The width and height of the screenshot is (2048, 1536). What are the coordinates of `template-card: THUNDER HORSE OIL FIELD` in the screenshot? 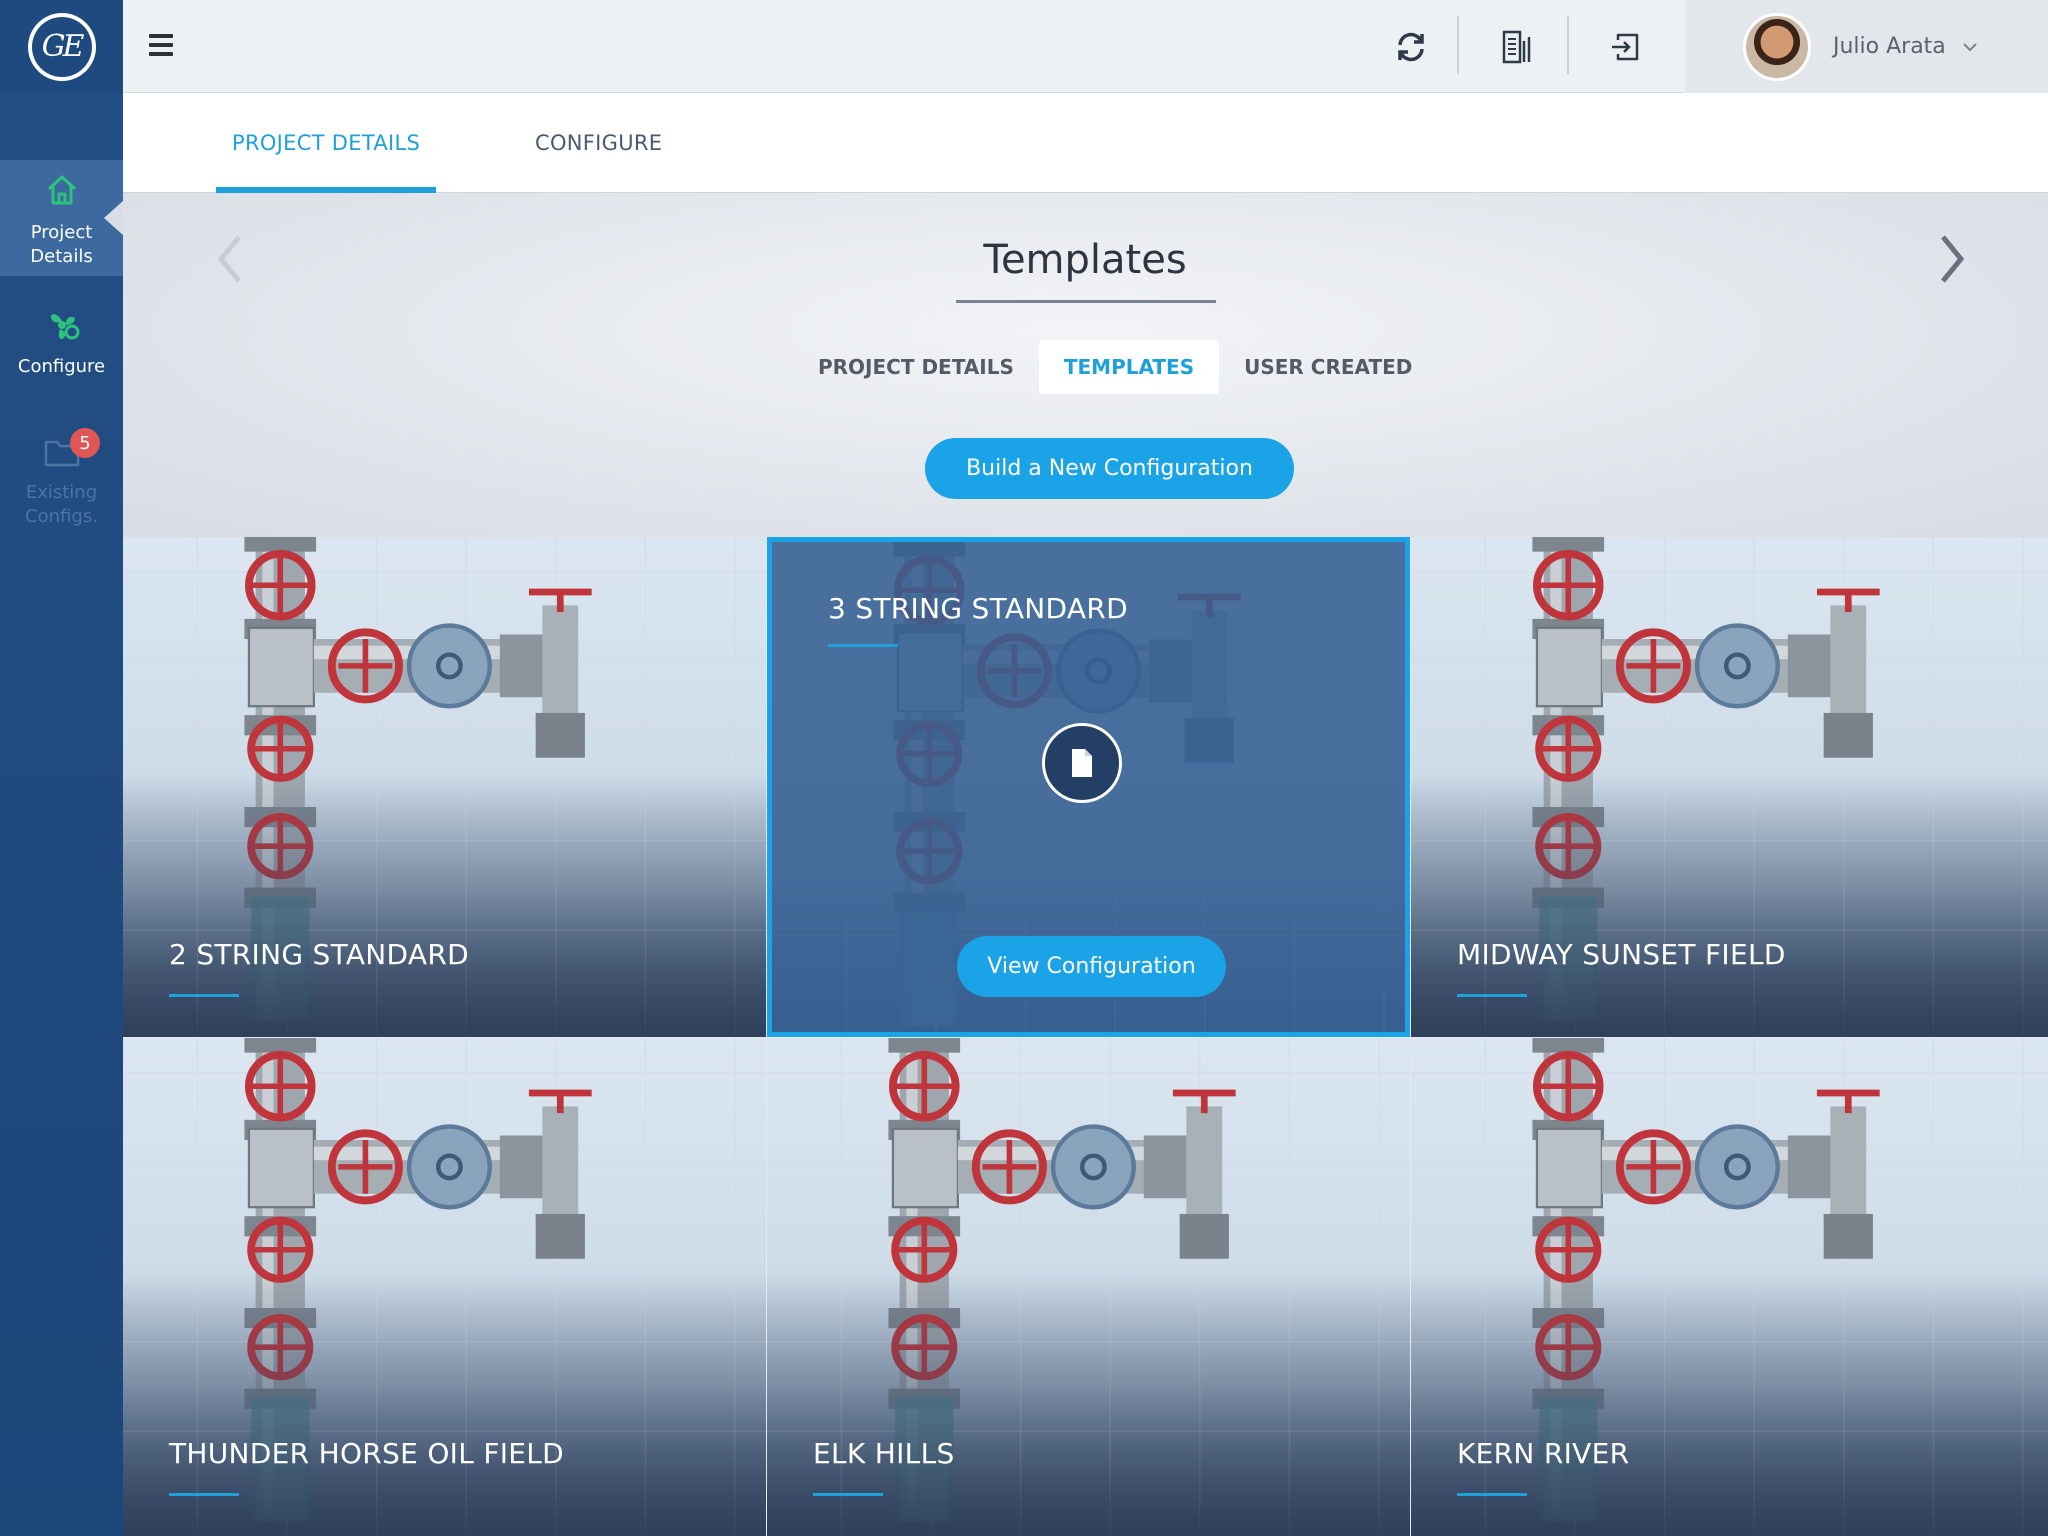 It's located at (444, 1287).